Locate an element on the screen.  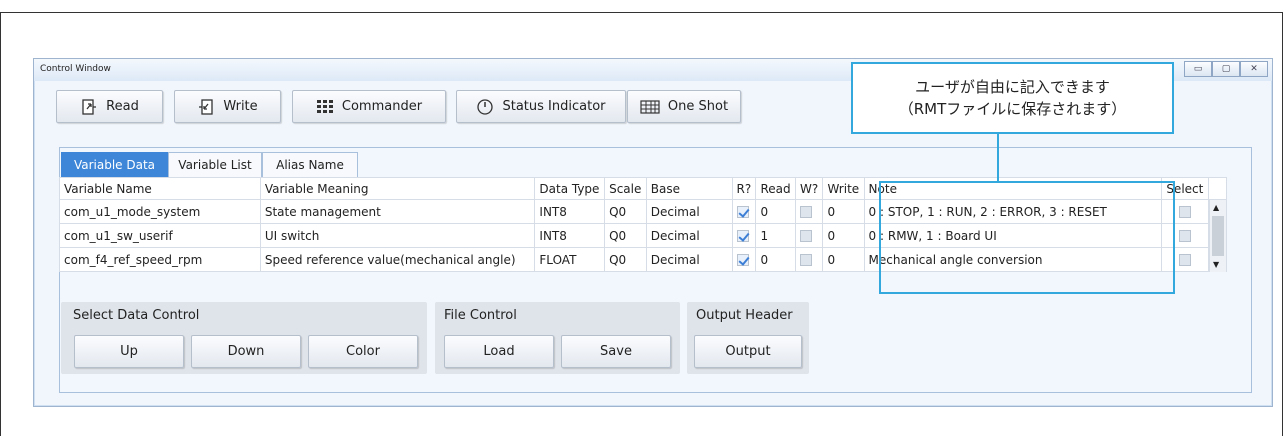
output-header-title: Output Header is located at coordinates (744, 315).